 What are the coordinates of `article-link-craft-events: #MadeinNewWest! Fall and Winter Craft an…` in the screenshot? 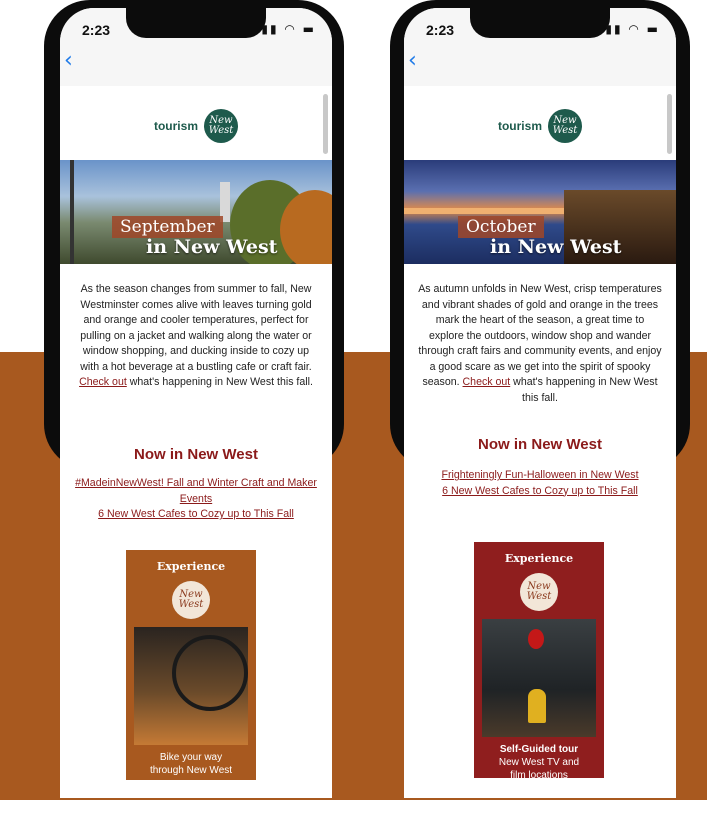 It's located at (196, 491).